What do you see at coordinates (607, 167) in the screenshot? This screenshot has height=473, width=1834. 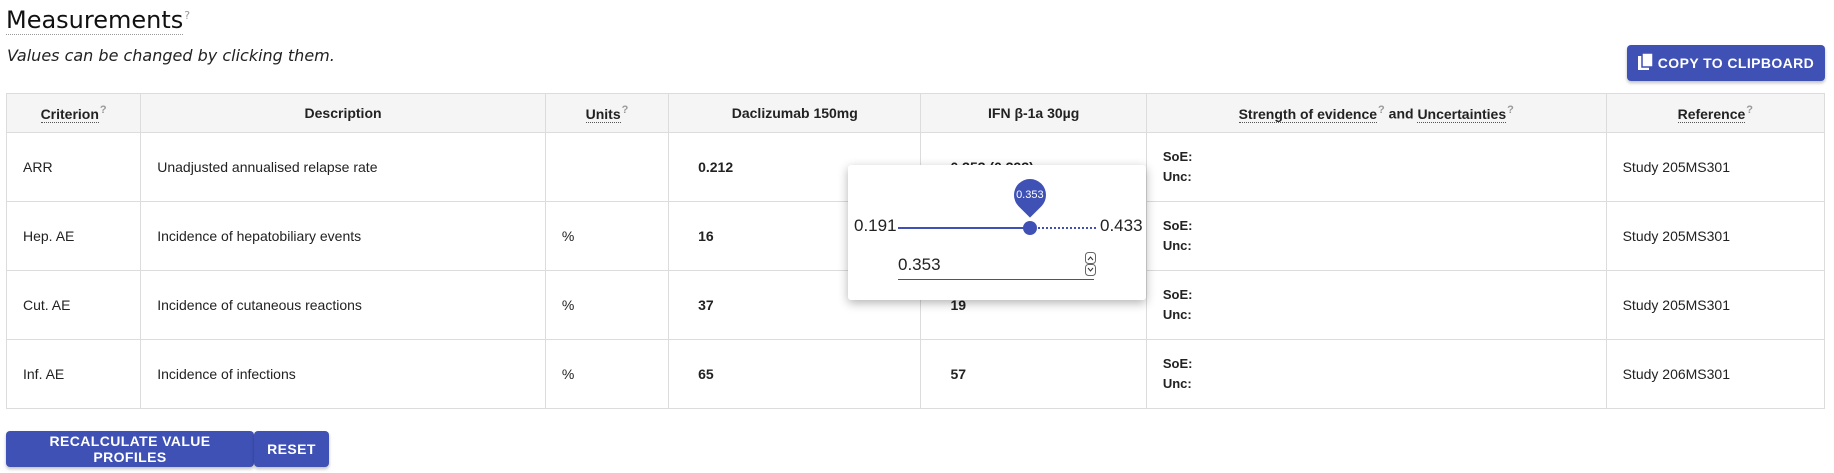 I see `units-cell` at bounding box center [607, 167].